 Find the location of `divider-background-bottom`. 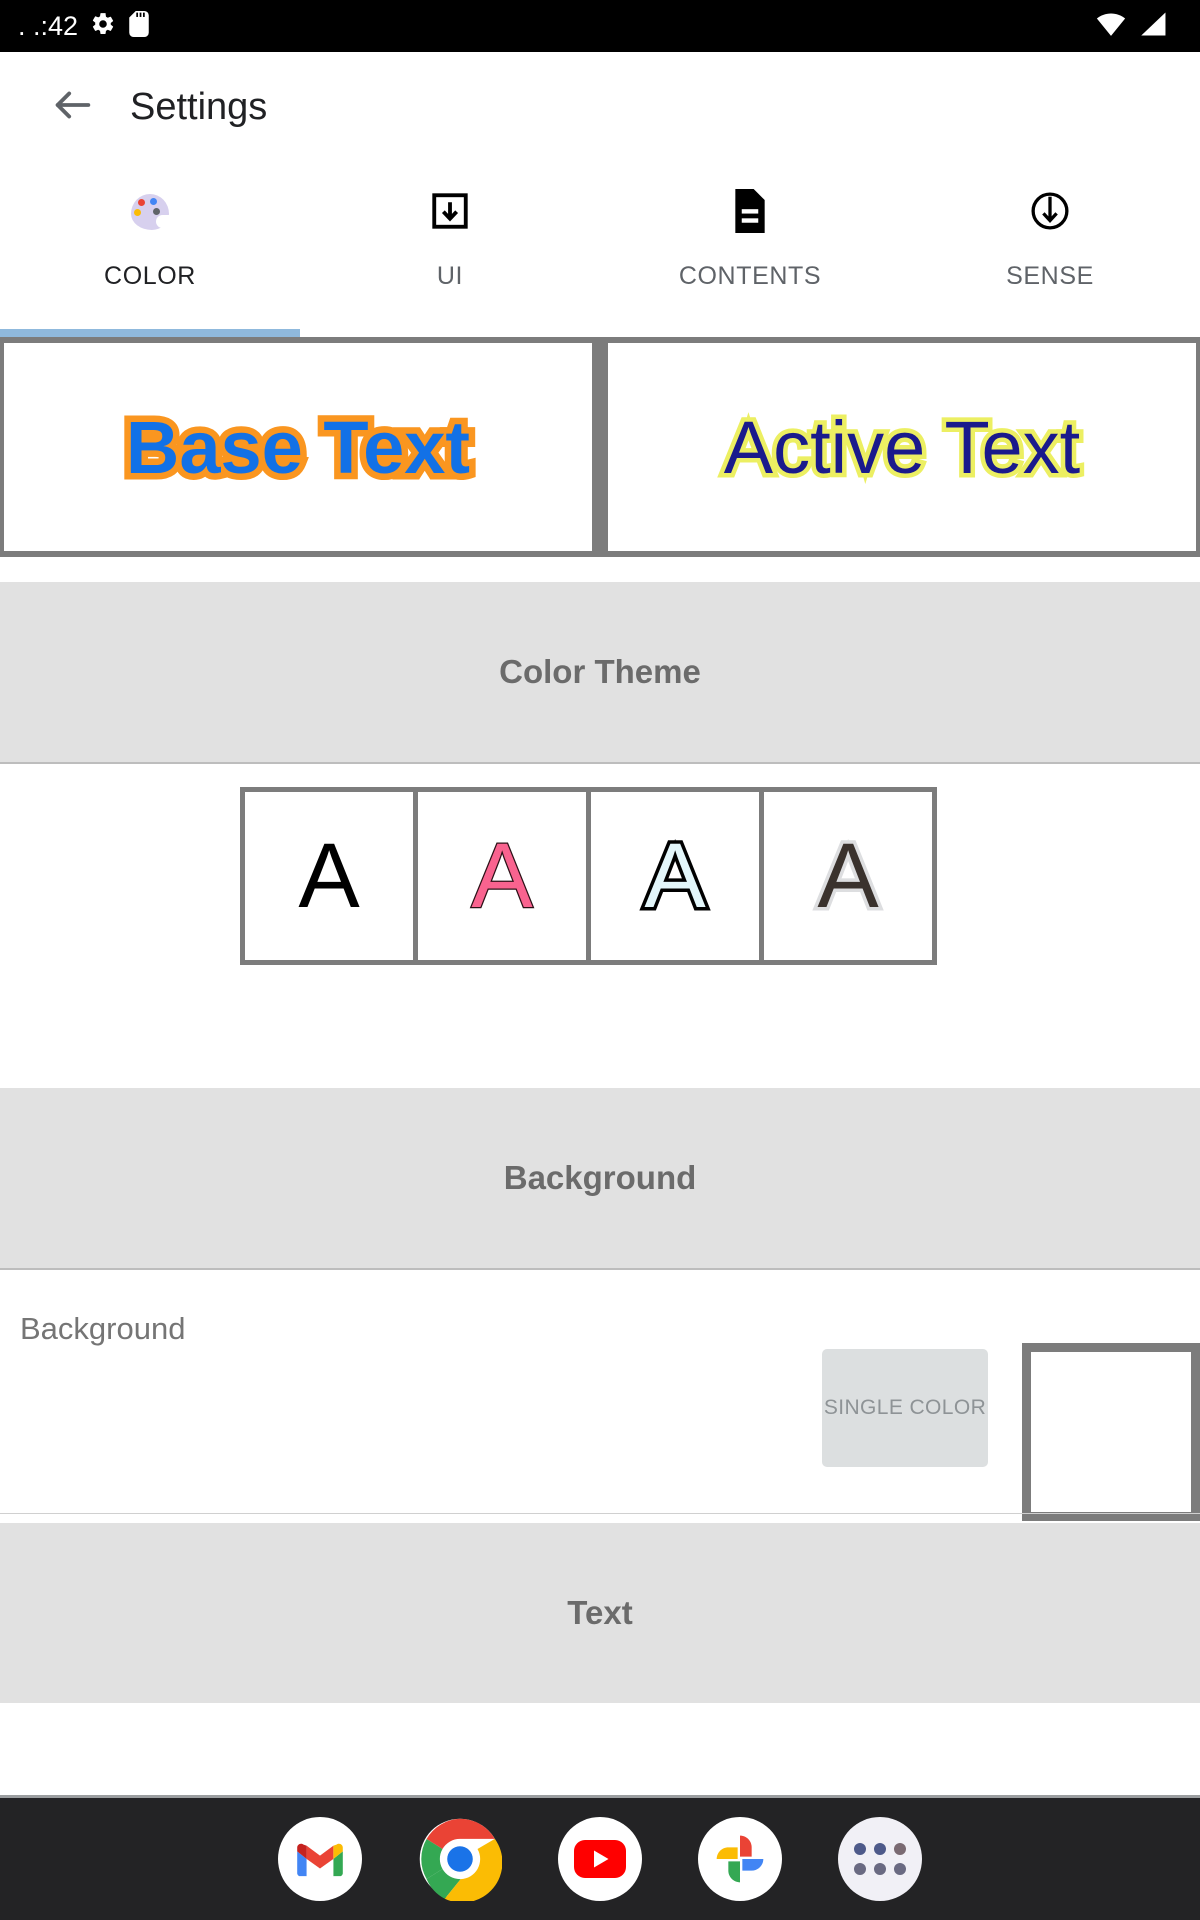

divider-background-bottom is located at coordinates (600, 1513).